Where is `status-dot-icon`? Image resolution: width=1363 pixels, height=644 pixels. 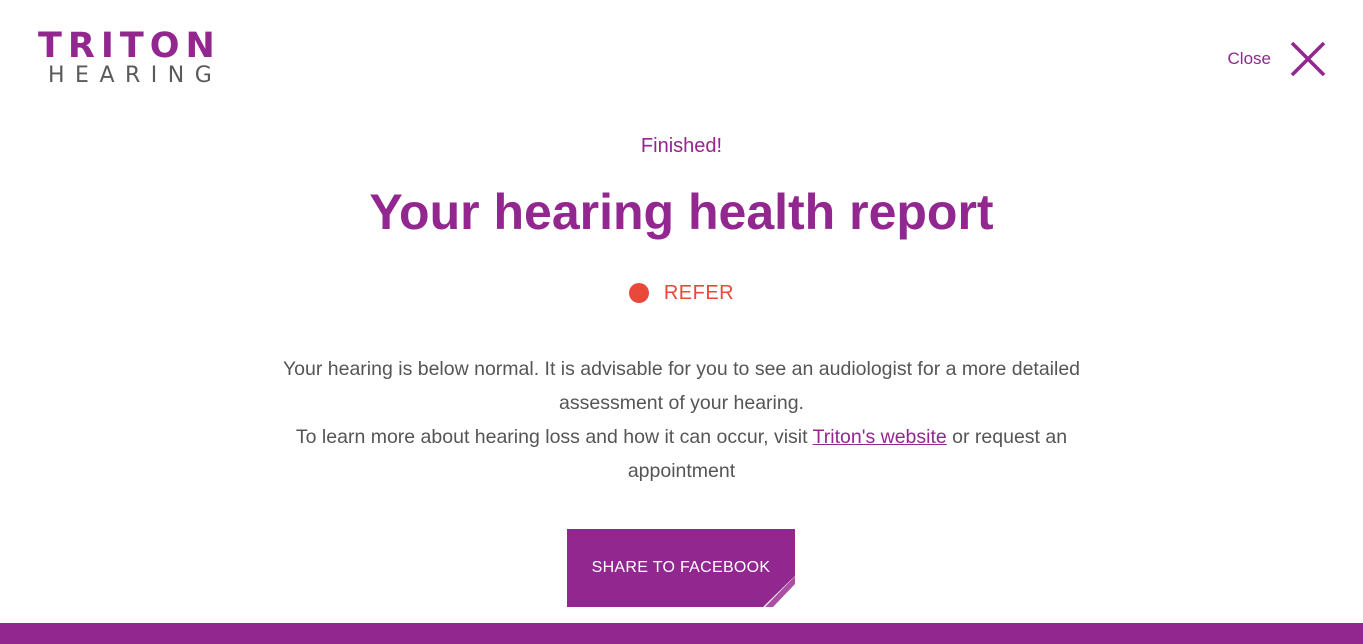
status-dot-icon is located at coordinates (638, 293).